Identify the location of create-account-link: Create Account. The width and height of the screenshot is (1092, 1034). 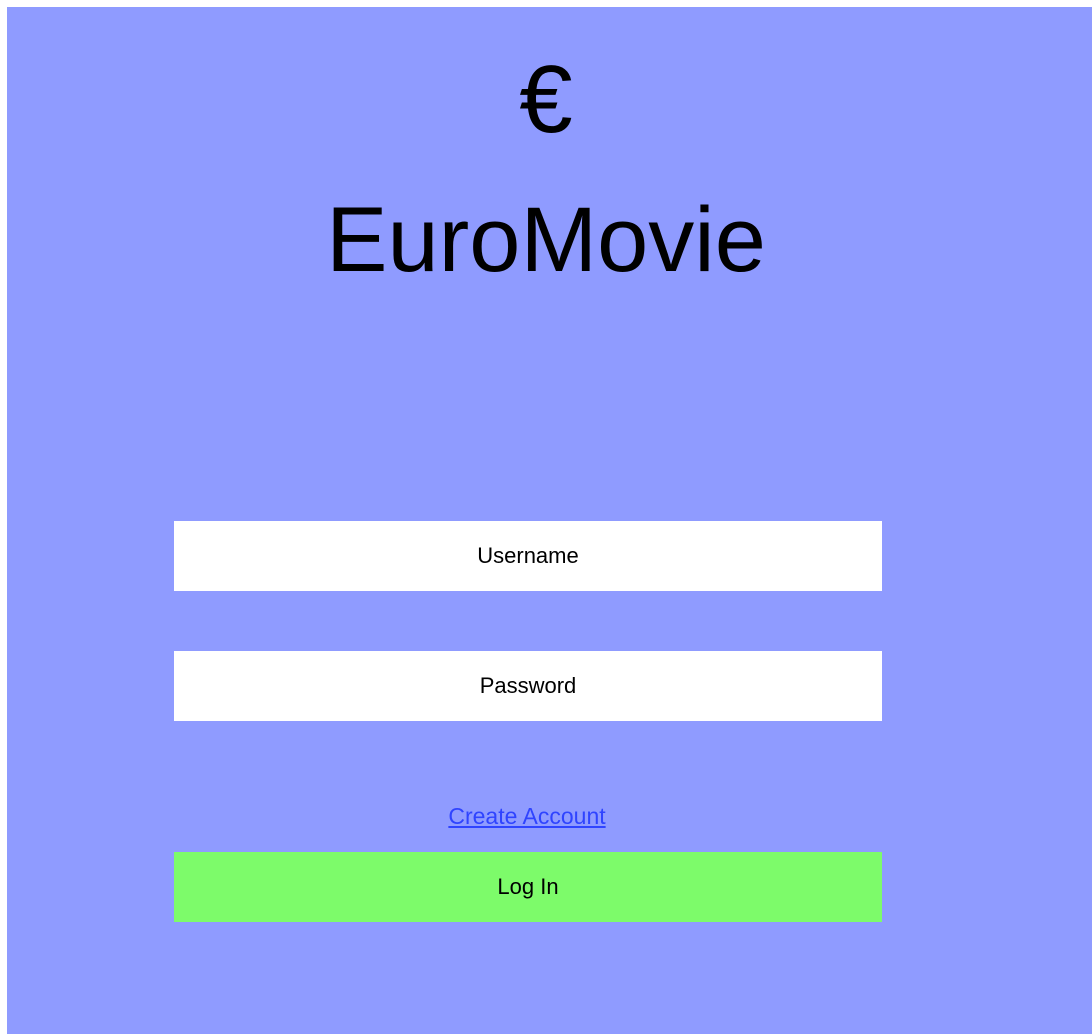
(527, 816).